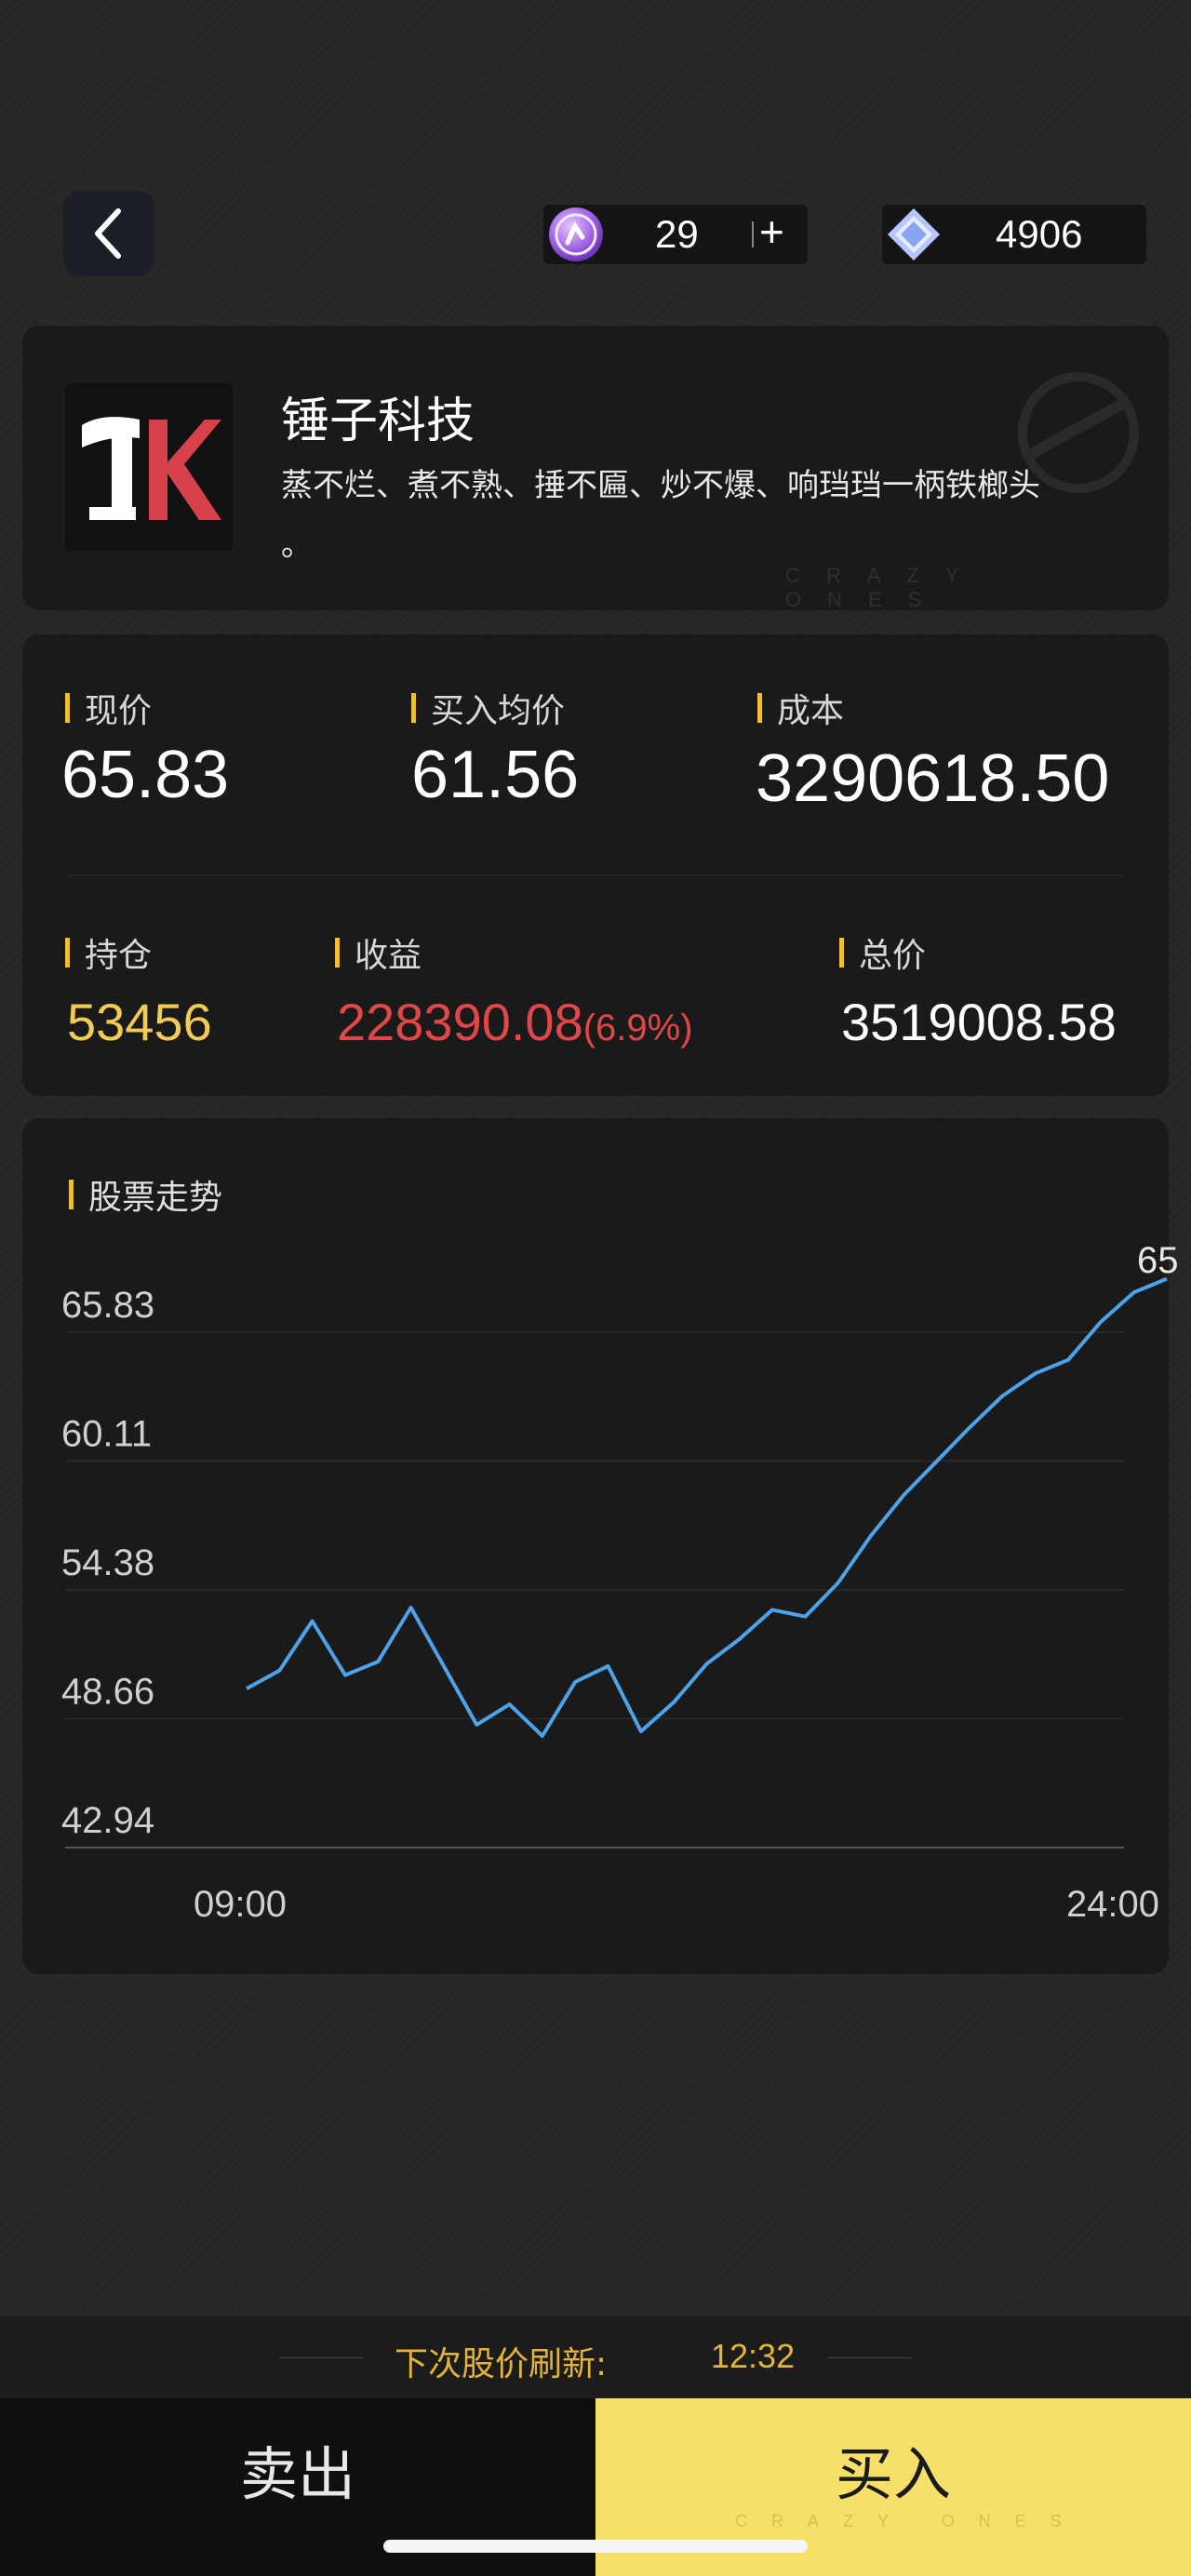 The image size is (1191, 2576). I want to click on x-tick-label: 24:00, so click(1112, 1904).